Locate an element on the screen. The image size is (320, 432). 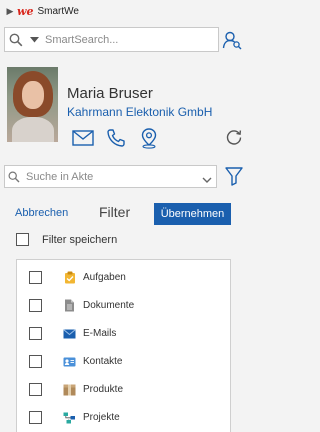
chevron-down-icon is located at coordinates (207, 177).